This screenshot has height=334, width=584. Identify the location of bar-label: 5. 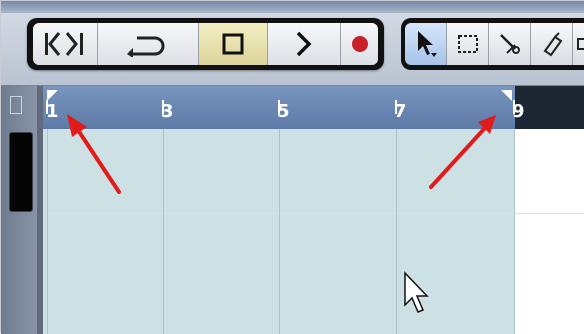
(283, 111).